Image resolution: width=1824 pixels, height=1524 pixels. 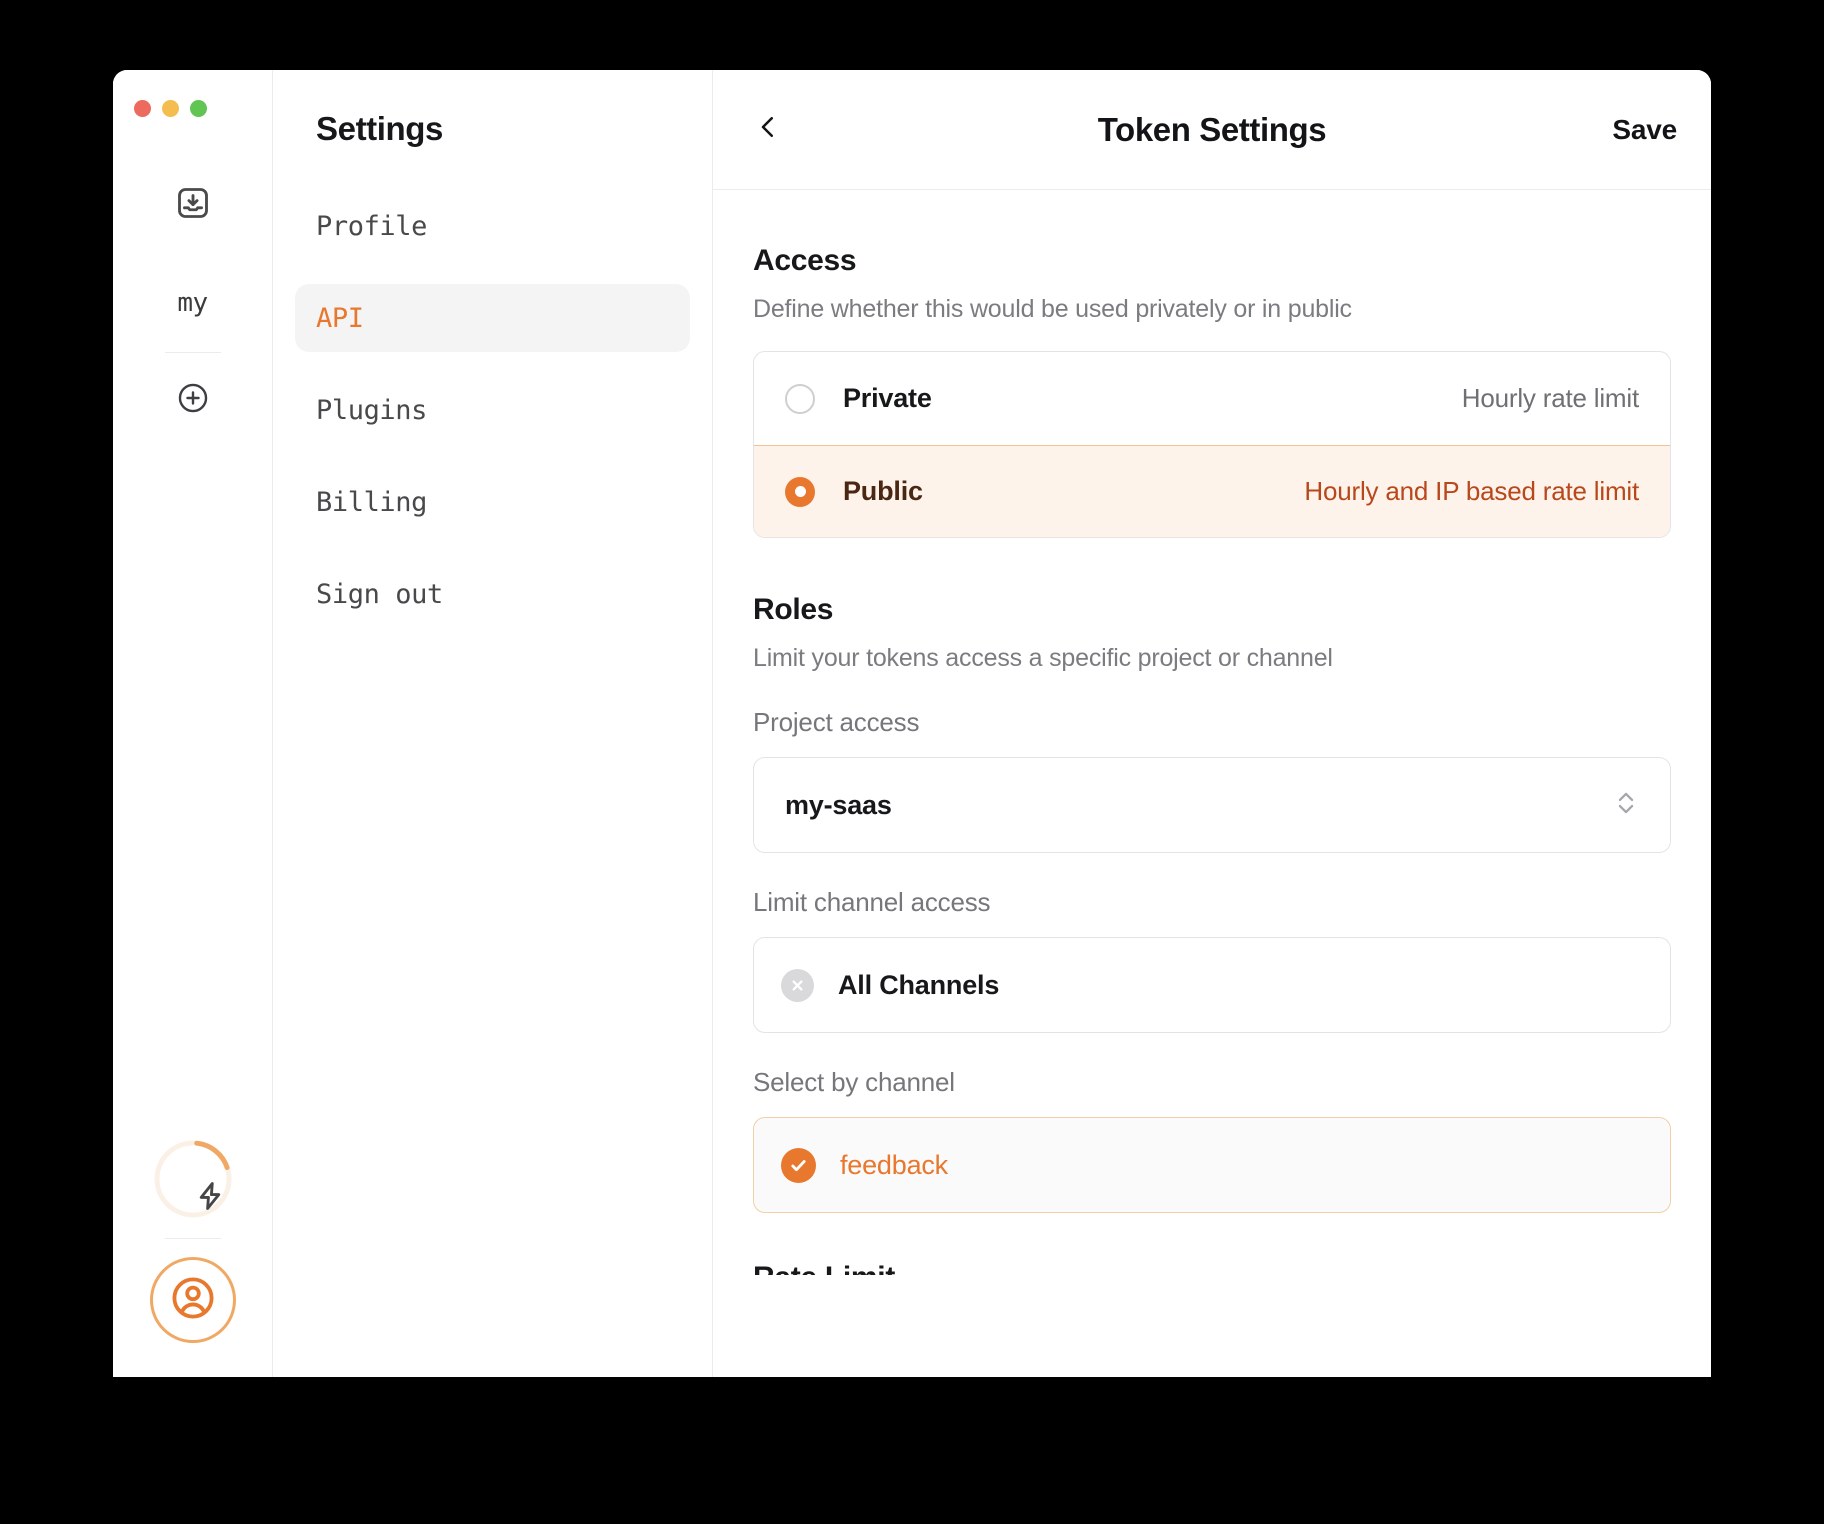 I want to click on user-circle-icon, so click(x=193, y=1300).